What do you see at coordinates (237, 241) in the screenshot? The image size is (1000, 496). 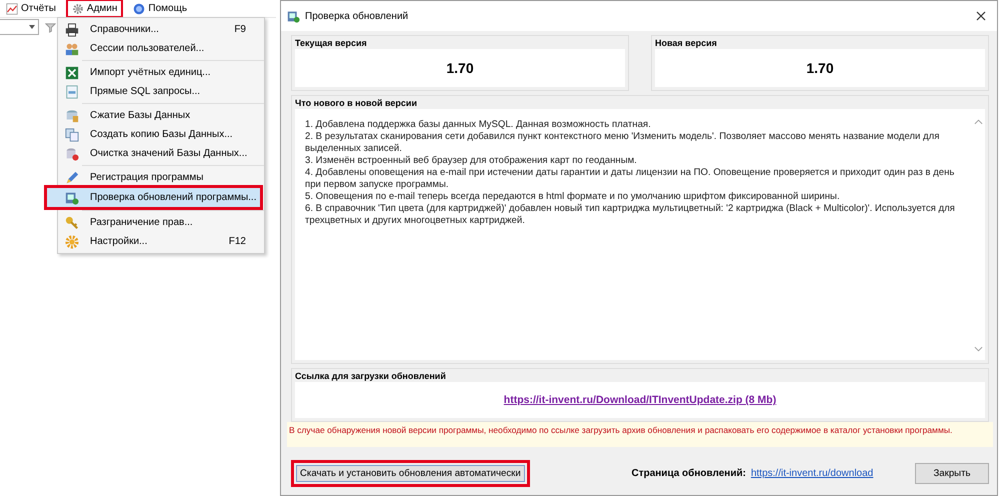 I see `shortcut-label: F12` at bounding box center [237, 241].